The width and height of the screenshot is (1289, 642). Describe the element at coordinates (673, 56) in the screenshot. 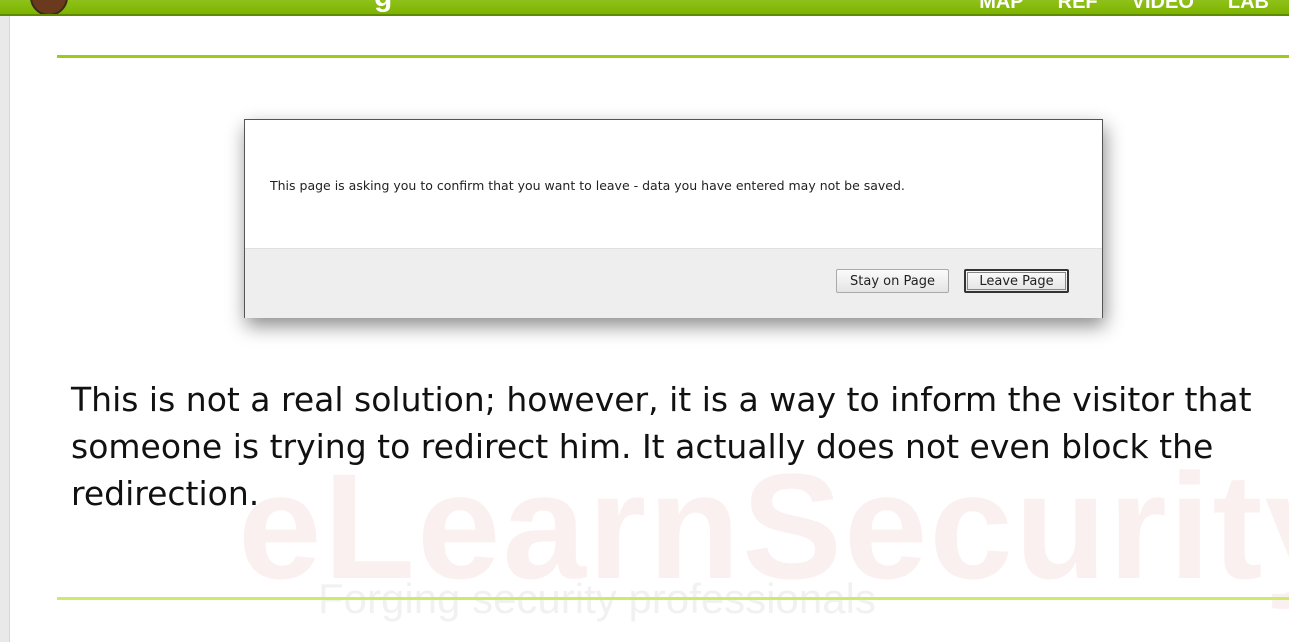

I see `top-divider` at that location.